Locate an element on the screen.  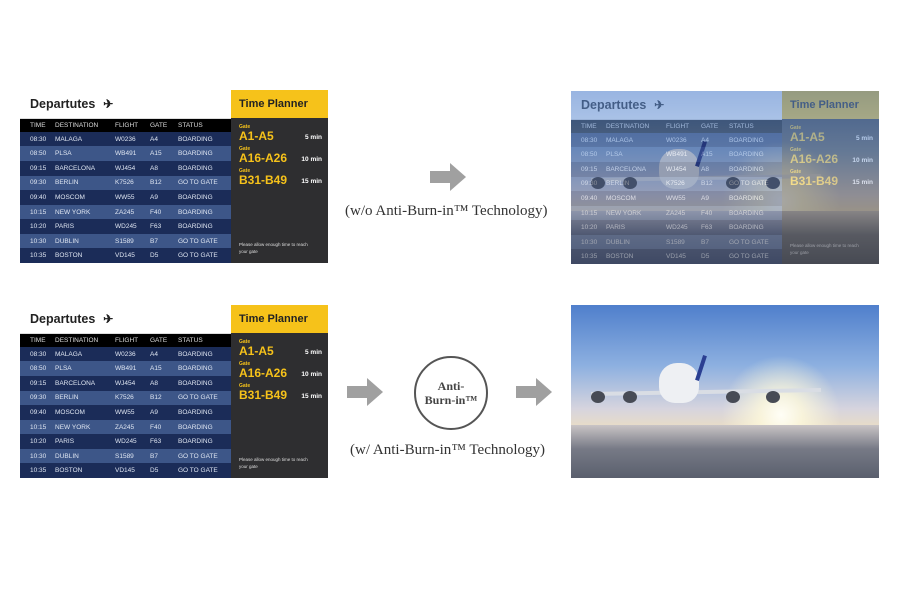
table-cell: WW55 is located at coordinates (125, 412).